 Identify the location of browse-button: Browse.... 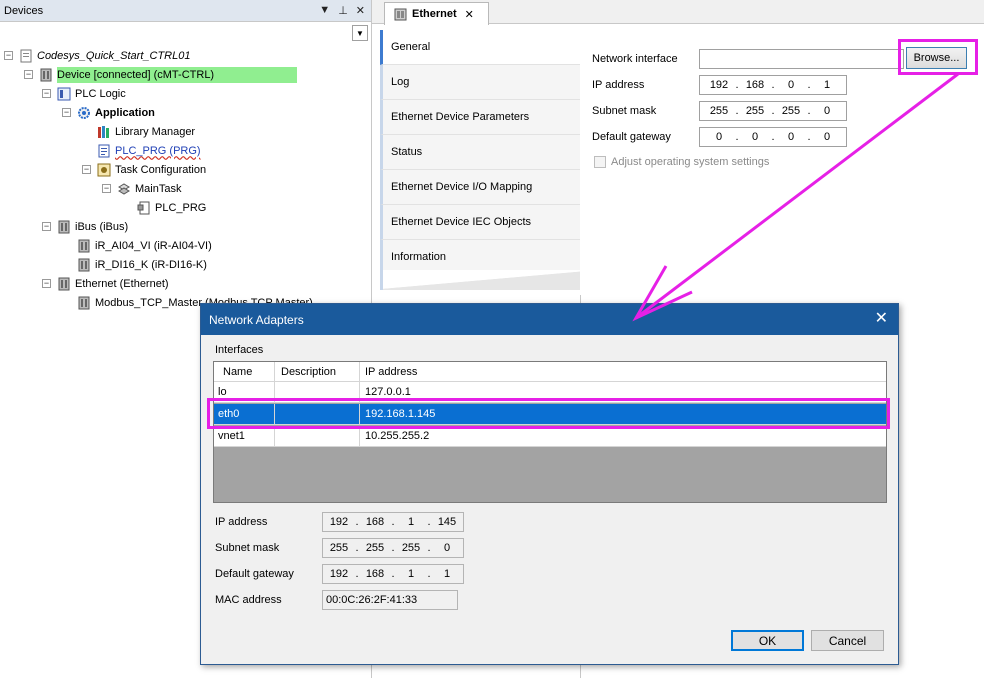
(936, 58).